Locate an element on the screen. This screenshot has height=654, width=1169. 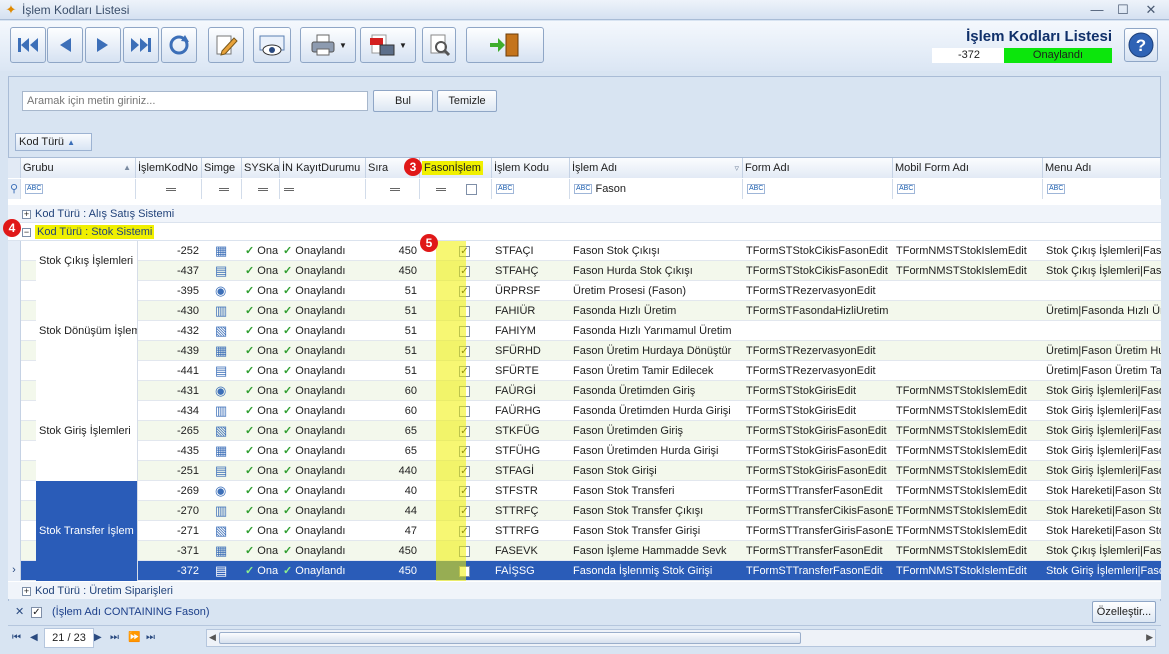
cell-sira: 60 is located at coordinates (393, 411).